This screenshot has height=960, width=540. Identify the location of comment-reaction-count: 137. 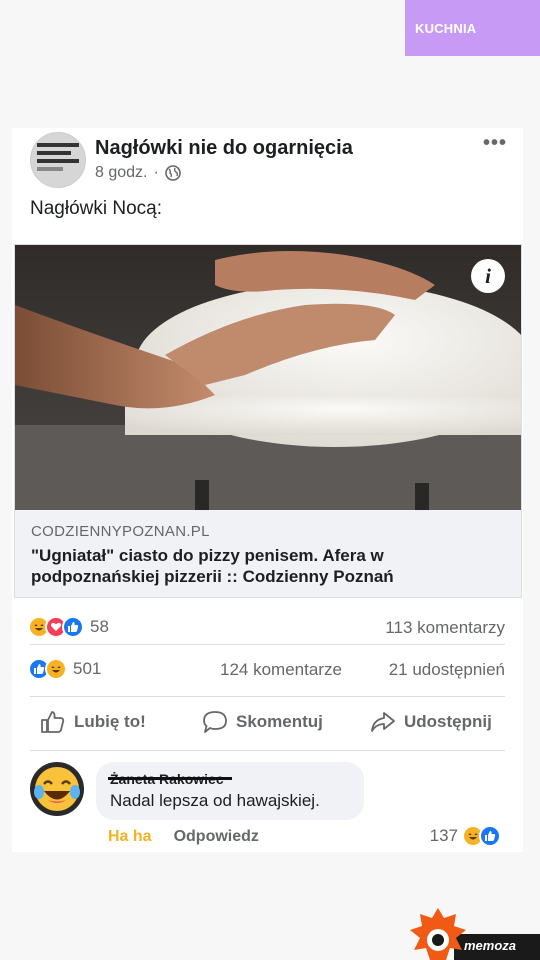
(443, 835).